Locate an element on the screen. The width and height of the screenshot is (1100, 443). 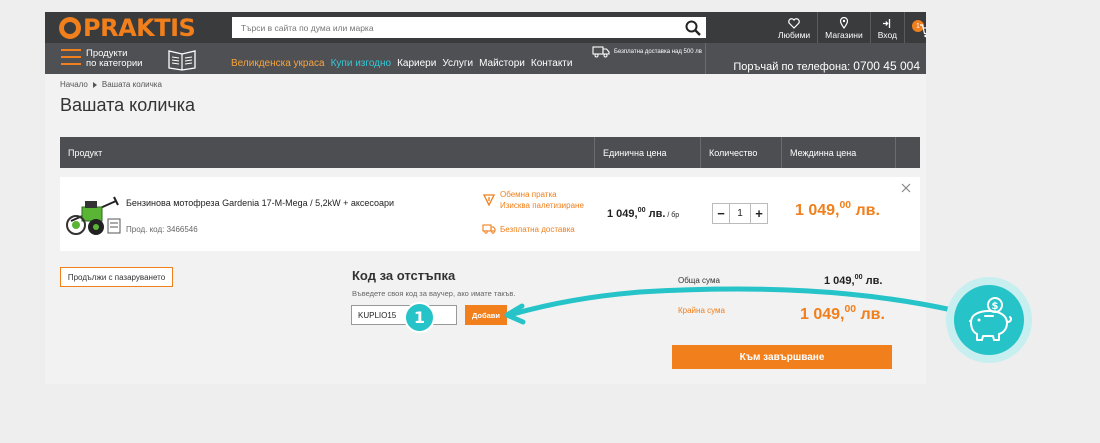
free-delivery-note: Безплатна доставка is located at coordinates (528, 229).